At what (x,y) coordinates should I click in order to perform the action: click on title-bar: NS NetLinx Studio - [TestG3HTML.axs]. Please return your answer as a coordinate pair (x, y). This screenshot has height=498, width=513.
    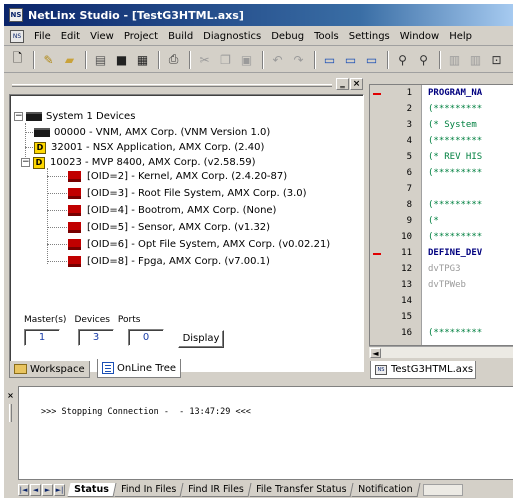
    Looking at the image, I should click on (258, 15).